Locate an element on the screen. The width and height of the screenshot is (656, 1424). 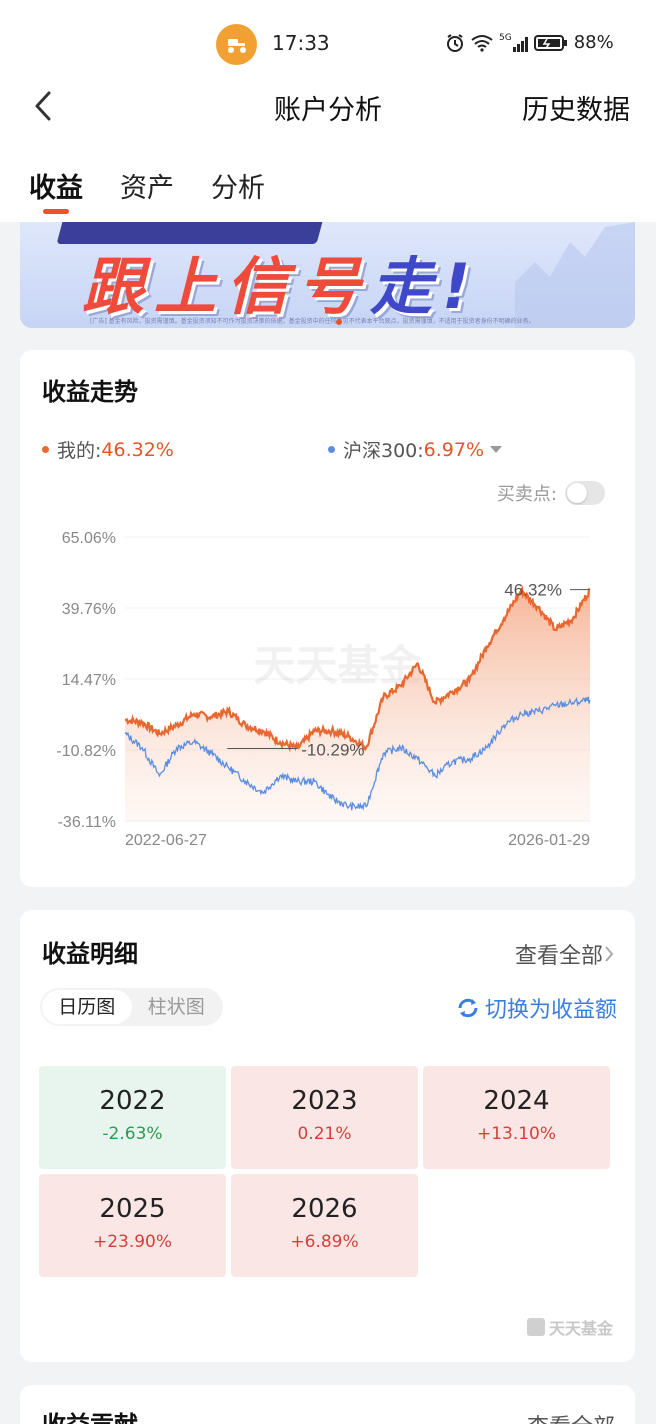
switch-to-amount-link: 切换为收益额 is located at coordinates (536, 1008).